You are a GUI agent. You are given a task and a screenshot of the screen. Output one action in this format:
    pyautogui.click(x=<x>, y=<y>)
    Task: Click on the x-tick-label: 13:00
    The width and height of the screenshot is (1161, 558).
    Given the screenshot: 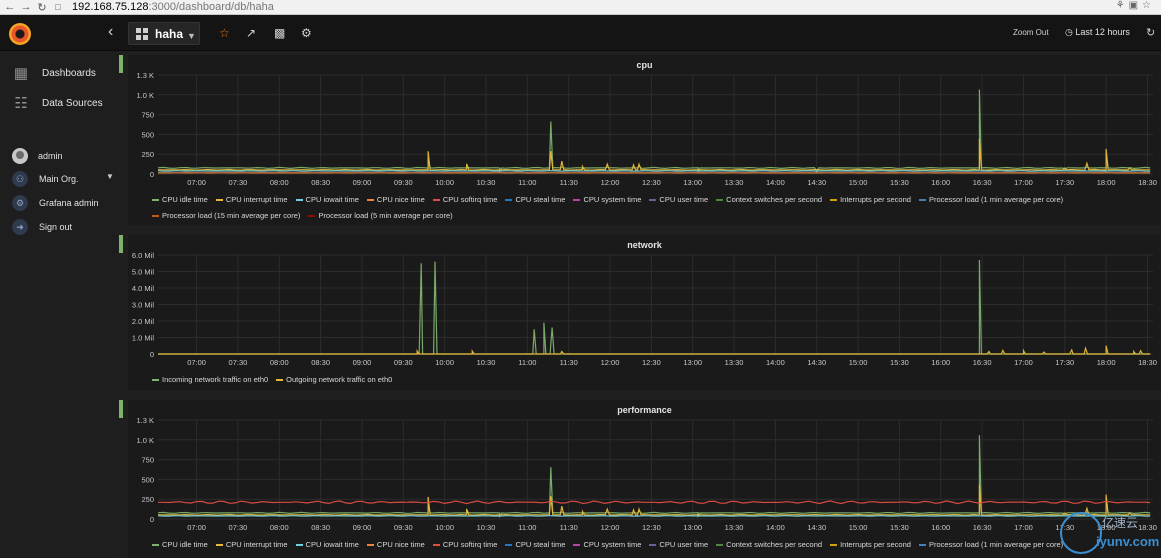 What is the action you would take?
    pyautogui.click(x=692, y=182)
    